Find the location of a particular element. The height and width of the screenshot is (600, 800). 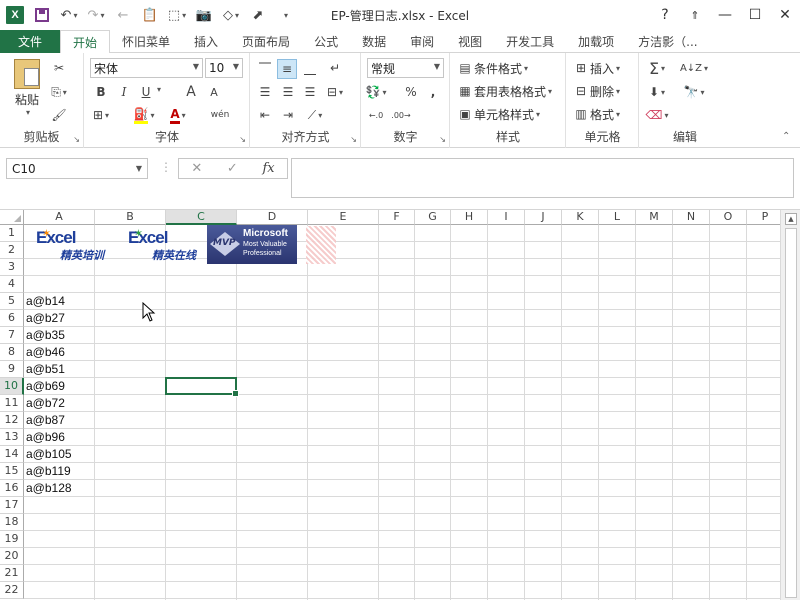

borders-icon: ⊞ ▾ is located at coordinates (101, 115).